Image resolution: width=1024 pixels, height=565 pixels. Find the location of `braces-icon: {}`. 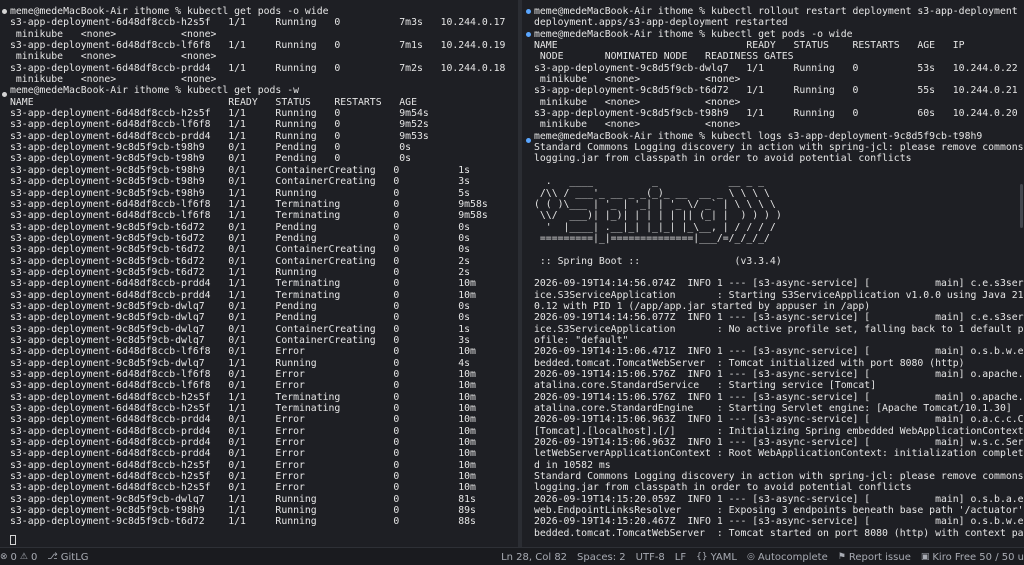

braces-icon: {} is located at coordinates (702, 557).